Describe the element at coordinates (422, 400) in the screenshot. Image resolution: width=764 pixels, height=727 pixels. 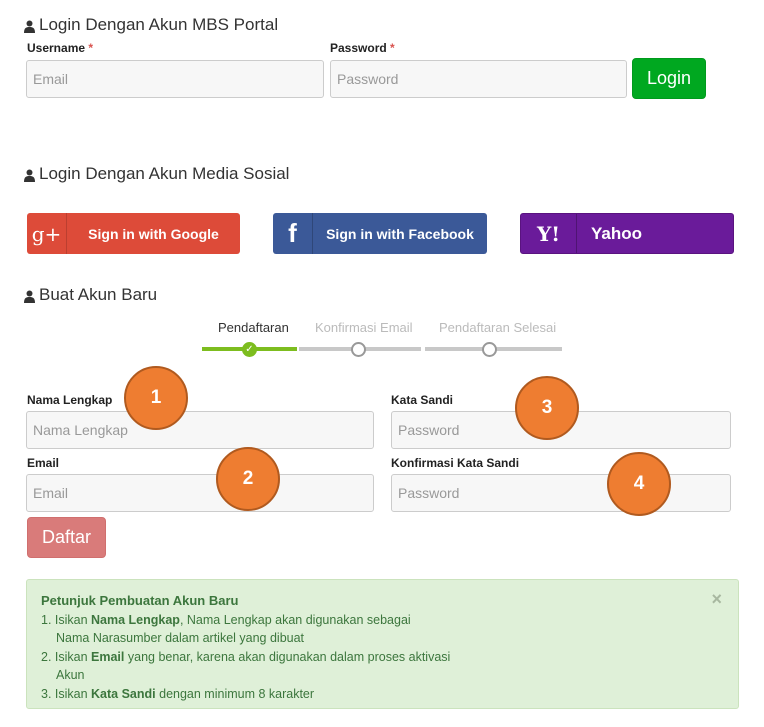
I see `kata-sandi-label: Kata Sandi` at that location.